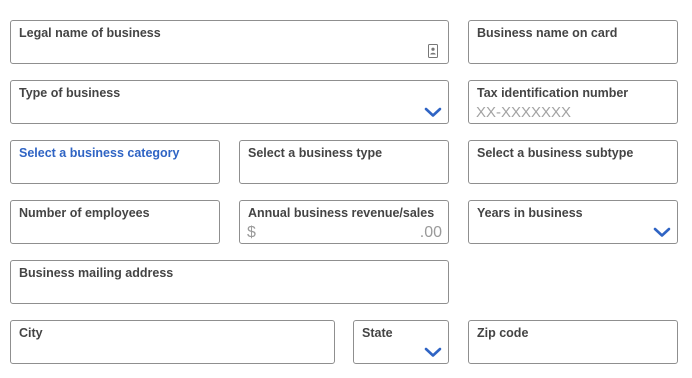 This screenshot has width=692, height=378. What do you see at coordinates (344, 162) in the screenshot?
I see `business-type-select: Select a business type` at bounding box center [344, 162].